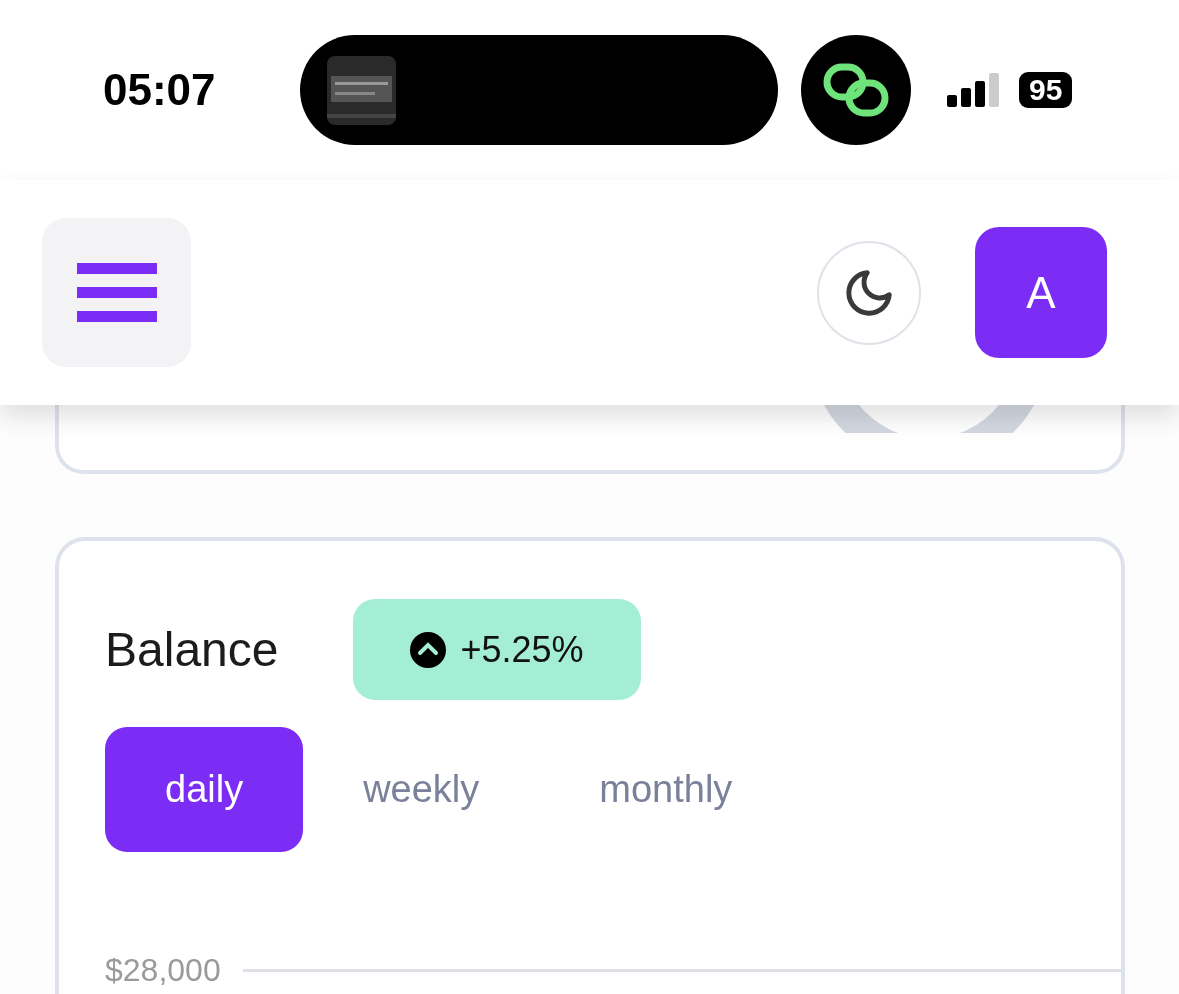 Image resolution: width=1179 pixels, height=994 pixels. I want to click on y-axis-label: $28,000, so click(163, 970).